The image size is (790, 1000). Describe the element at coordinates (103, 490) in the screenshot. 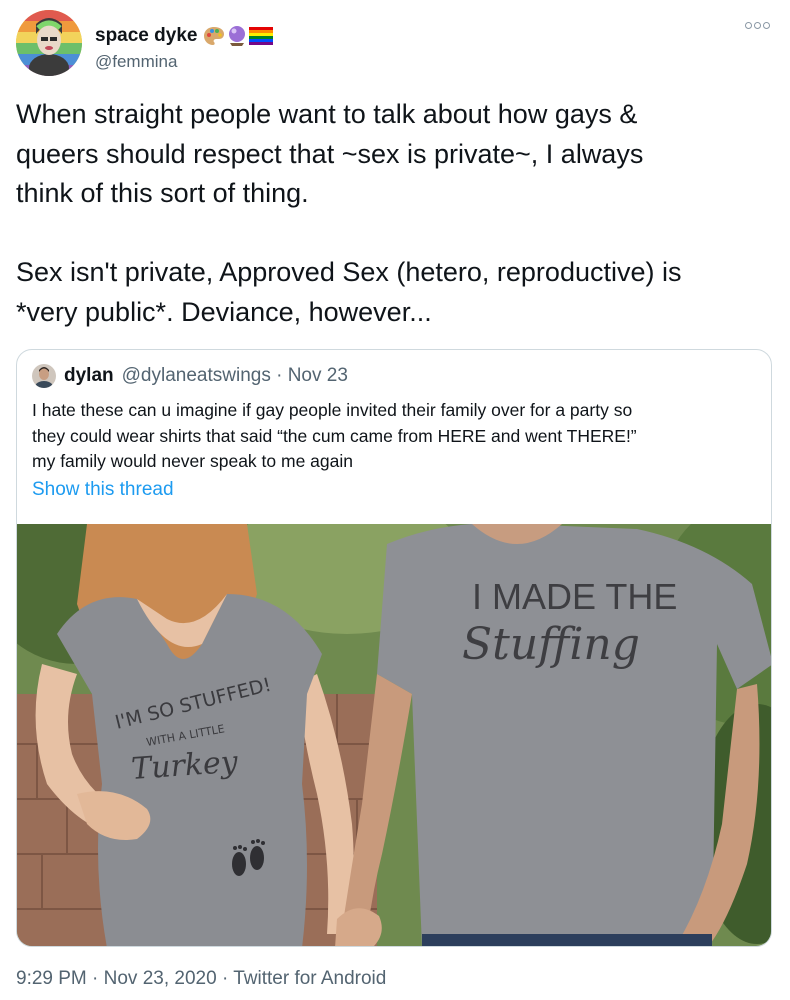

I see `show-thread-link: Show this thread` at that location.